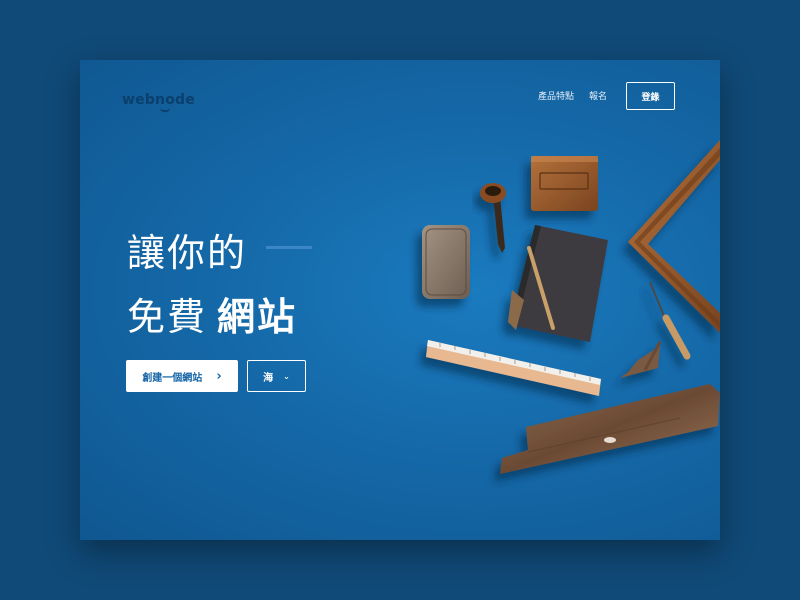  Describe the element at coordinates (564, 183) in the screenshot. I see `wooden-box-icon` at that location.